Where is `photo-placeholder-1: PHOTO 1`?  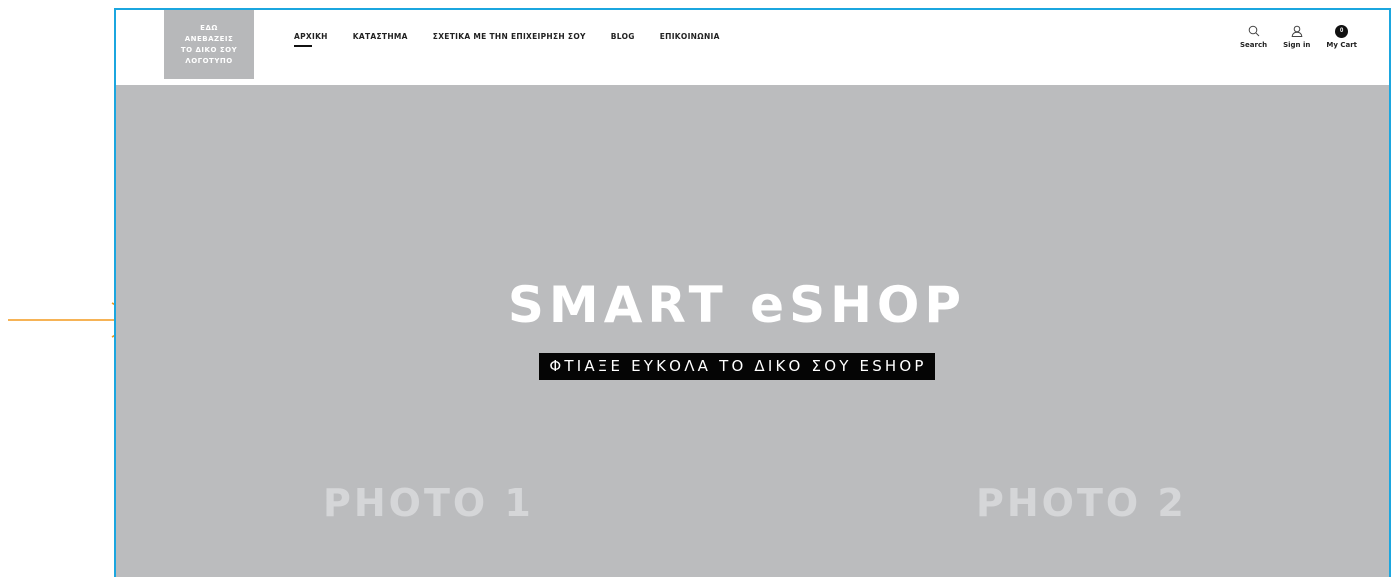 photo-placeholder-1: PHOTO 1 is located at coordinates (428, 503).